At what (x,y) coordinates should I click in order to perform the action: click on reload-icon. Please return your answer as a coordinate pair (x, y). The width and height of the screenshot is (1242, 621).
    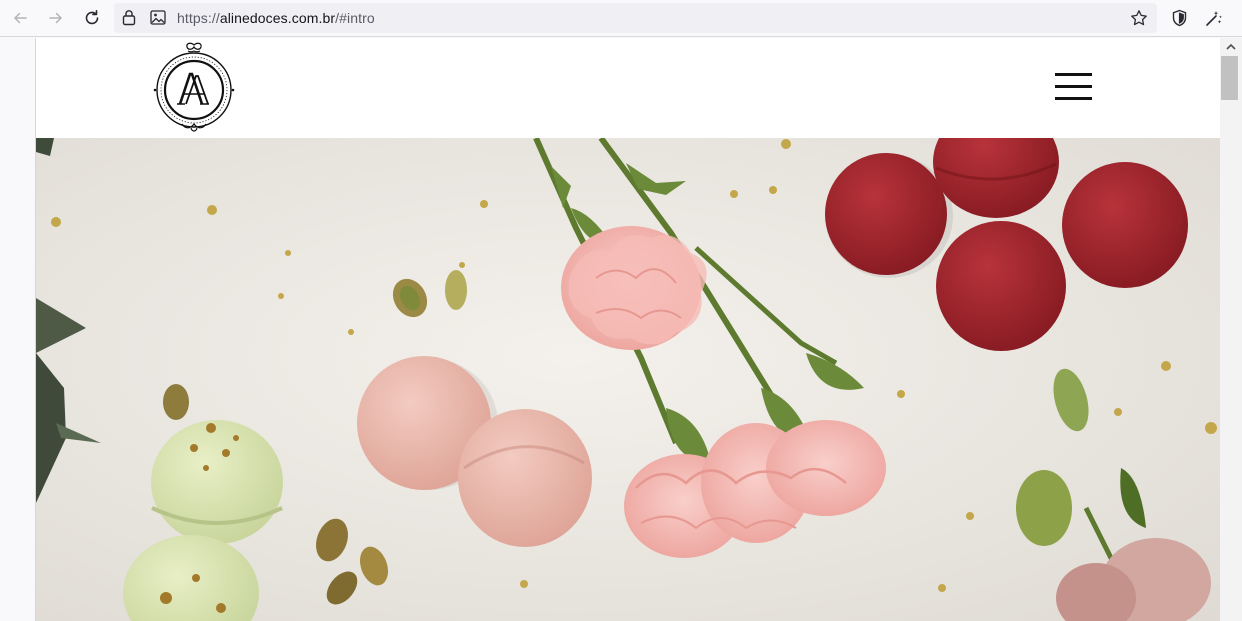
    Looking at the image, I should click on (92, 17).